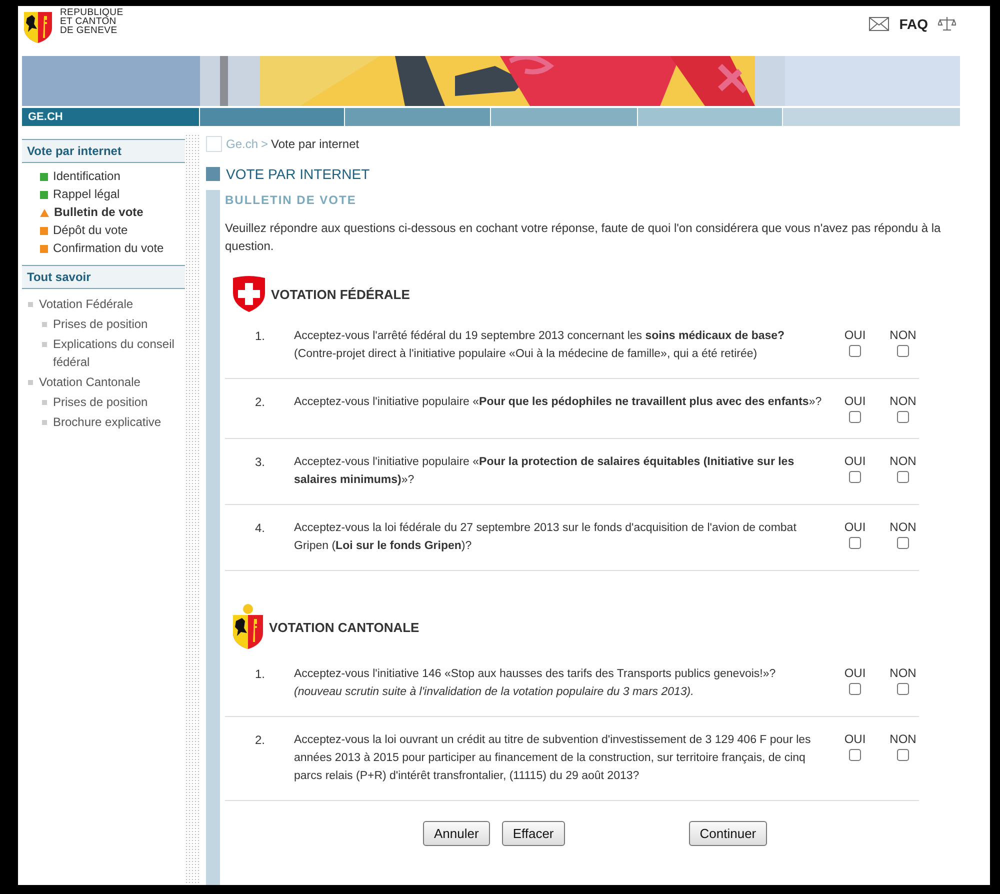  I want to click on sidebar-heading: Vote par internet, so click(103, 151).